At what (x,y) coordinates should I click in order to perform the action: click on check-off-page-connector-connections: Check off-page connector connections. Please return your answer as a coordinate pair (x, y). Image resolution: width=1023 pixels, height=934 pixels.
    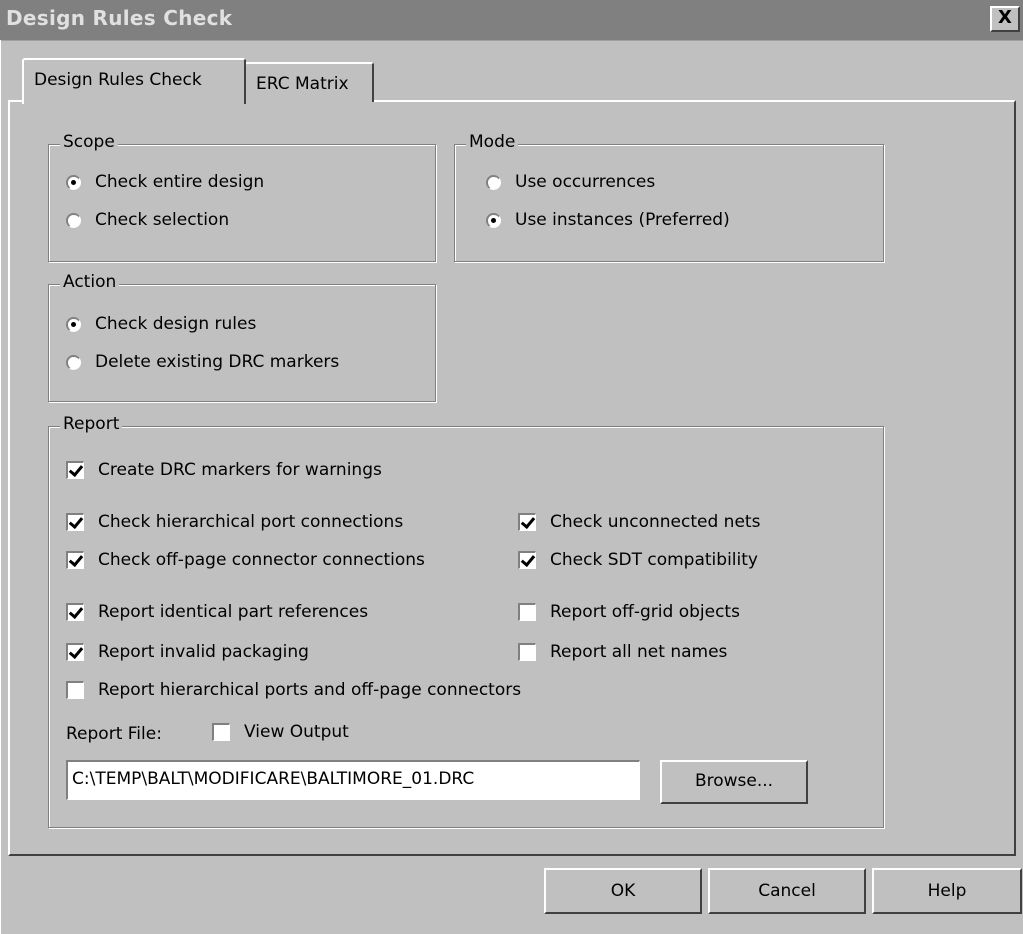
    Looking at the image, I should click on (245, 560).